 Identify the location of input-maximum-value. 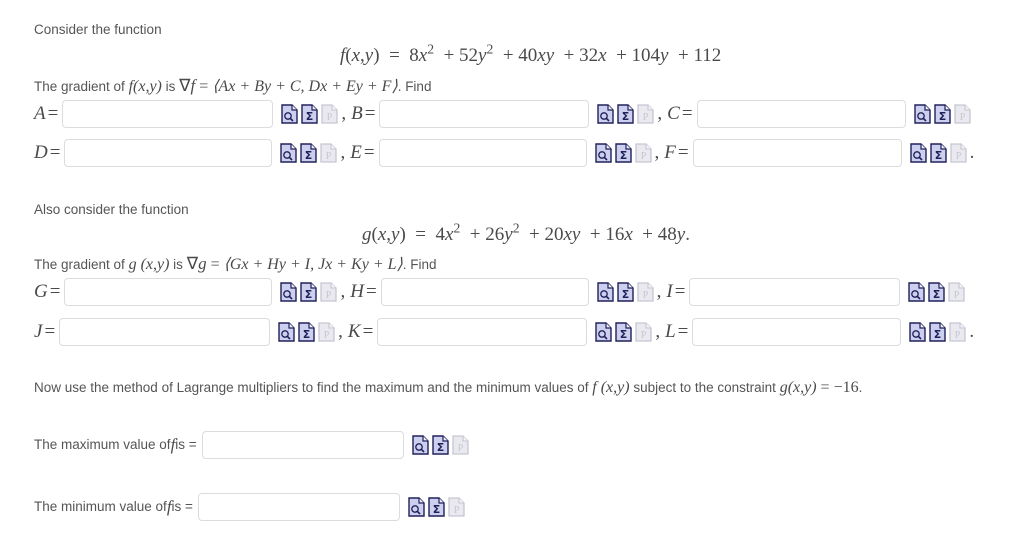
(302, 445).